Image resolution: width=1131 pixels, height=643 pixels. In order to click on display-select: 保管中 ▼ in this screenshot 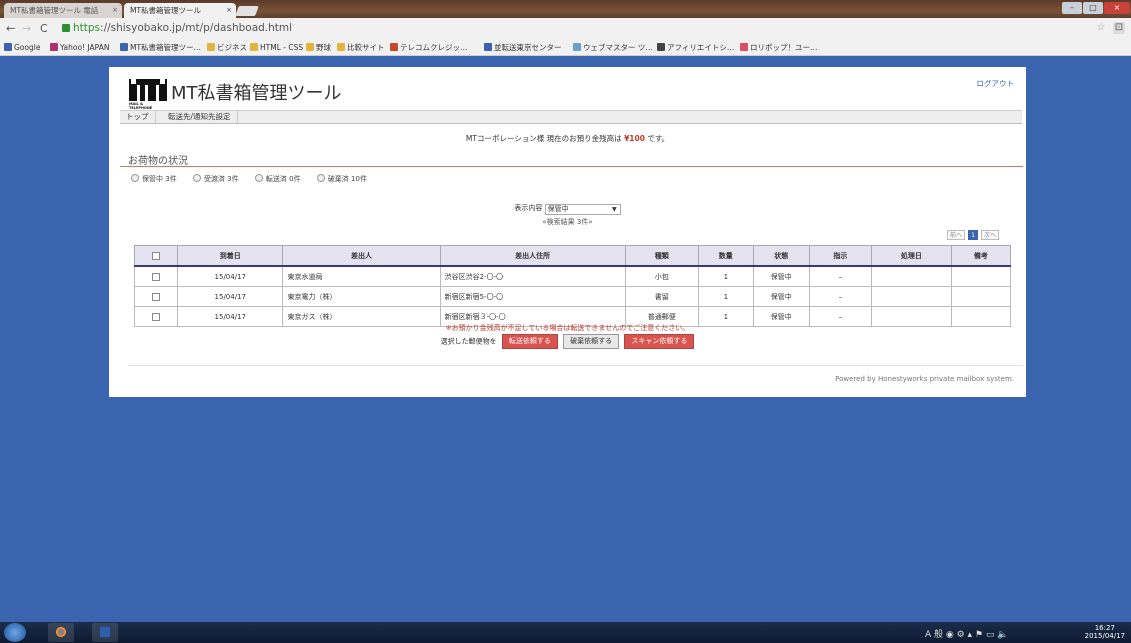, I will do `click(582, 209)`.